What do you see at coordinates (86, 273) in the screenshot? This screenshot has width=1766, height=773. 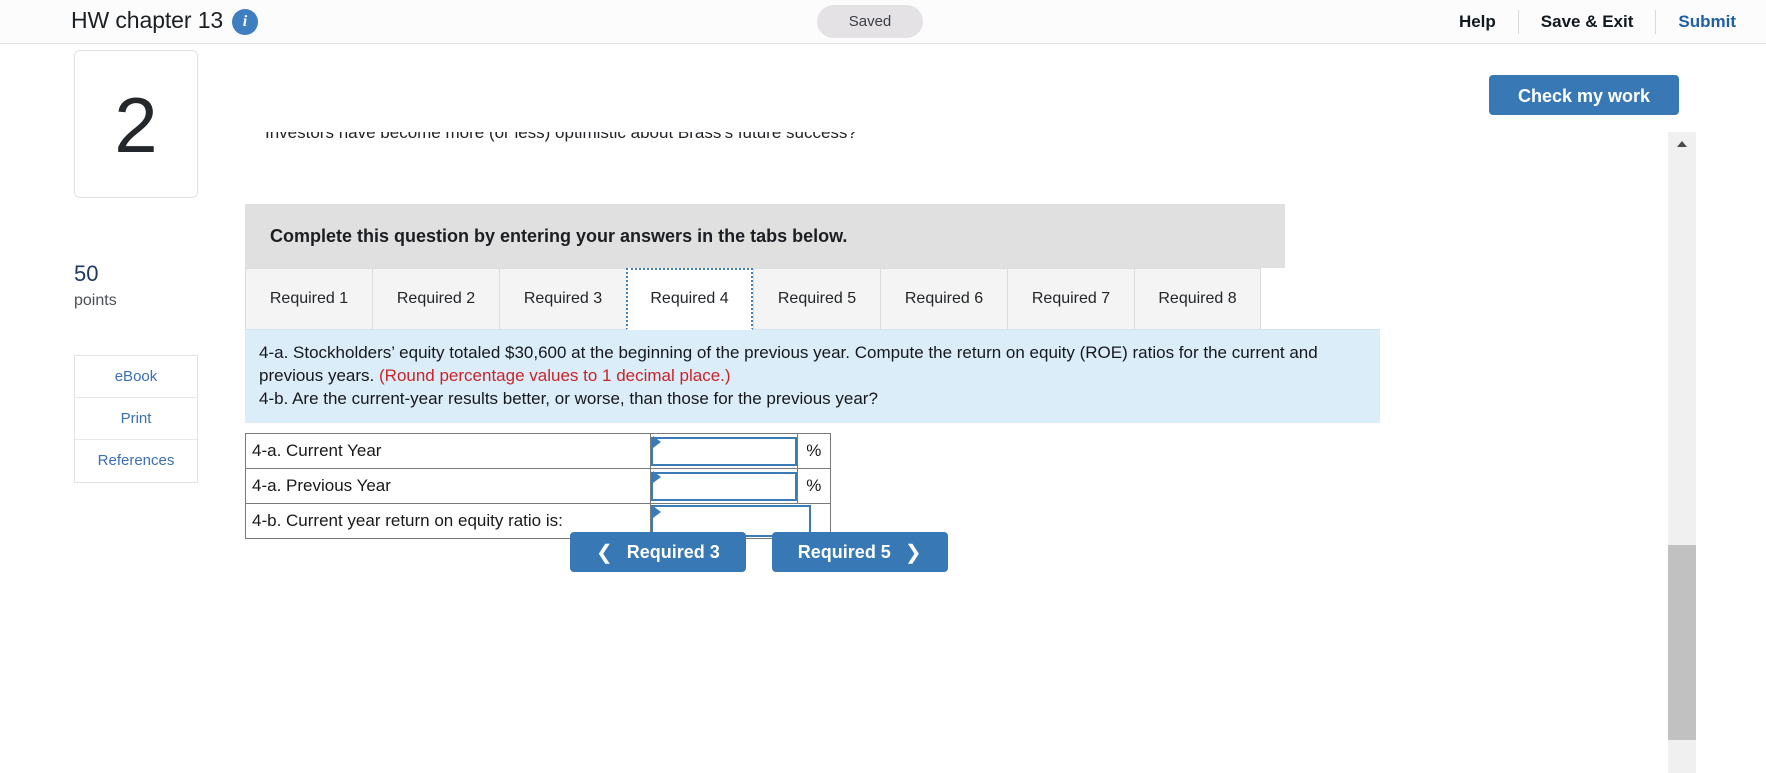 I see `points-value: 50` at bounding box center [86, 273].